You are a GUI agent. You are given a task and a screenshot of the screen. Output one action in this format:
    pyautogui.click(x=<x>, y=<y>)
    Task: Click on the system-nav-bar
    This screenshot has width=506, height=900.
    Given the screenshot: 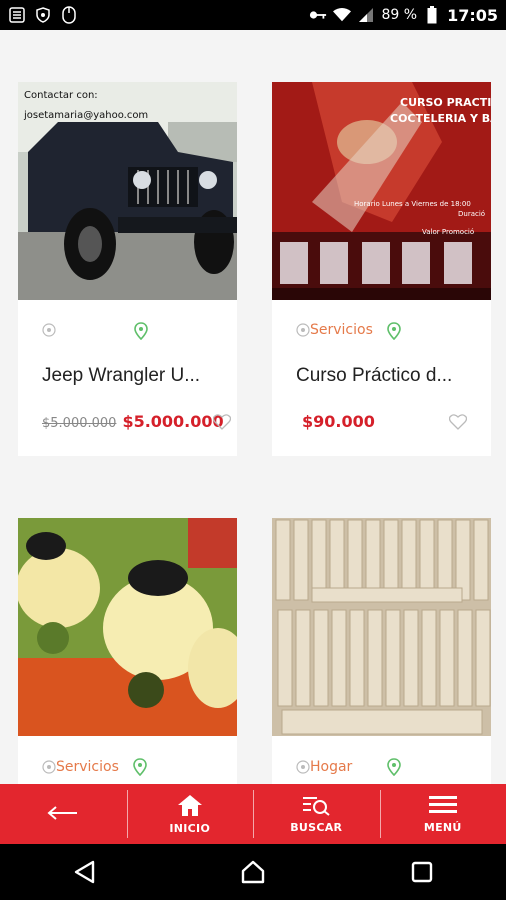 What is the action you would take?
    pyautogui.click(x=253, y=872)
    